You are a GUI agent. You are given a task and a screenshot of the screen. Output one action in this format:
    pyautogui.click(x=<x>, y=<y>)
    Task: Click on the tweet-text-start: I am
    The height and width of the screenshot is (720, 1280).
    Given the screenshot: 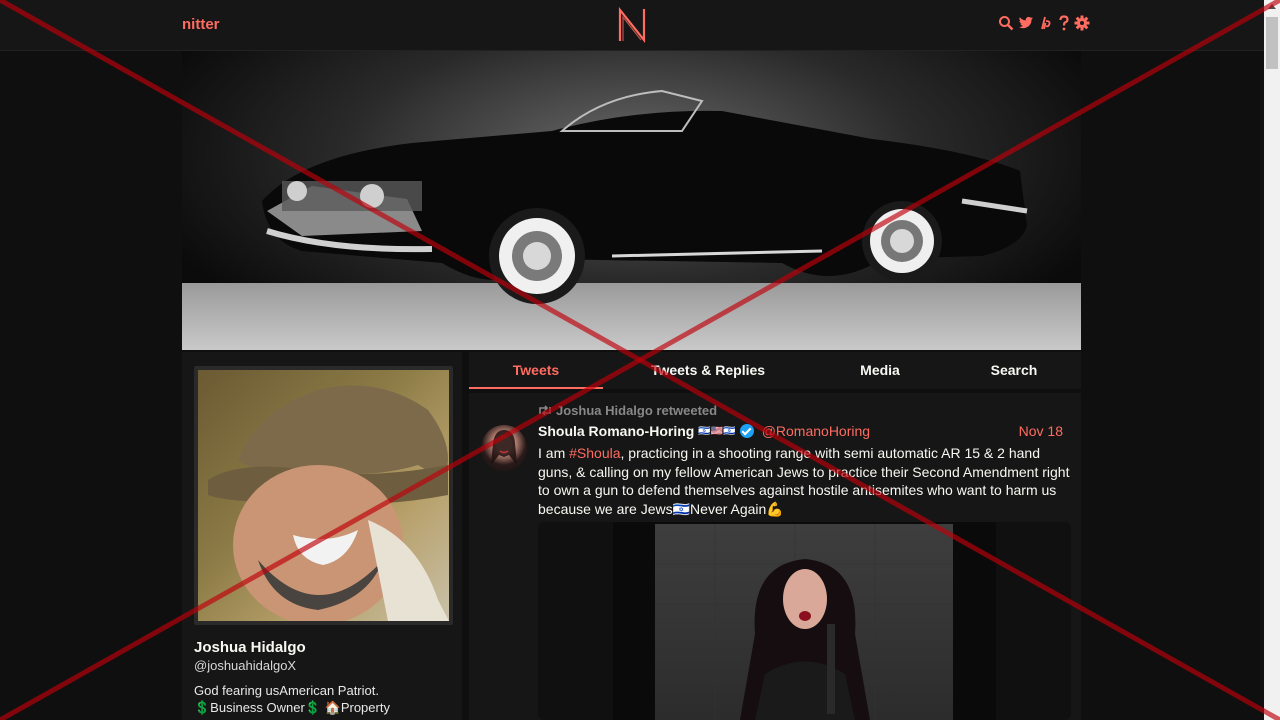 What is the action you would take?
    pyautogui.click(x=554, y=453)
    